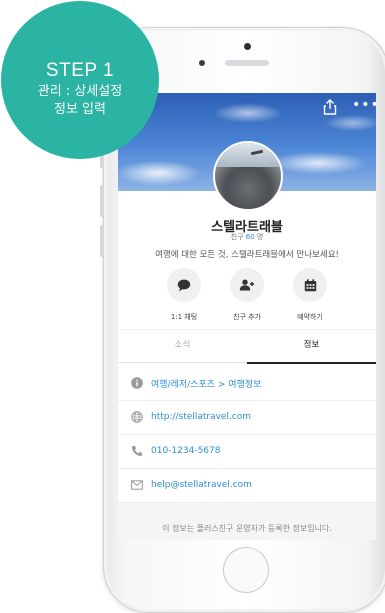 This screenshot has width=385, height=613. What do you see at coordinates (80, 91) in the screenshot?
I see `step-subtitle-line1: 관리 : 상세설정` at bounding box center [80, 91].